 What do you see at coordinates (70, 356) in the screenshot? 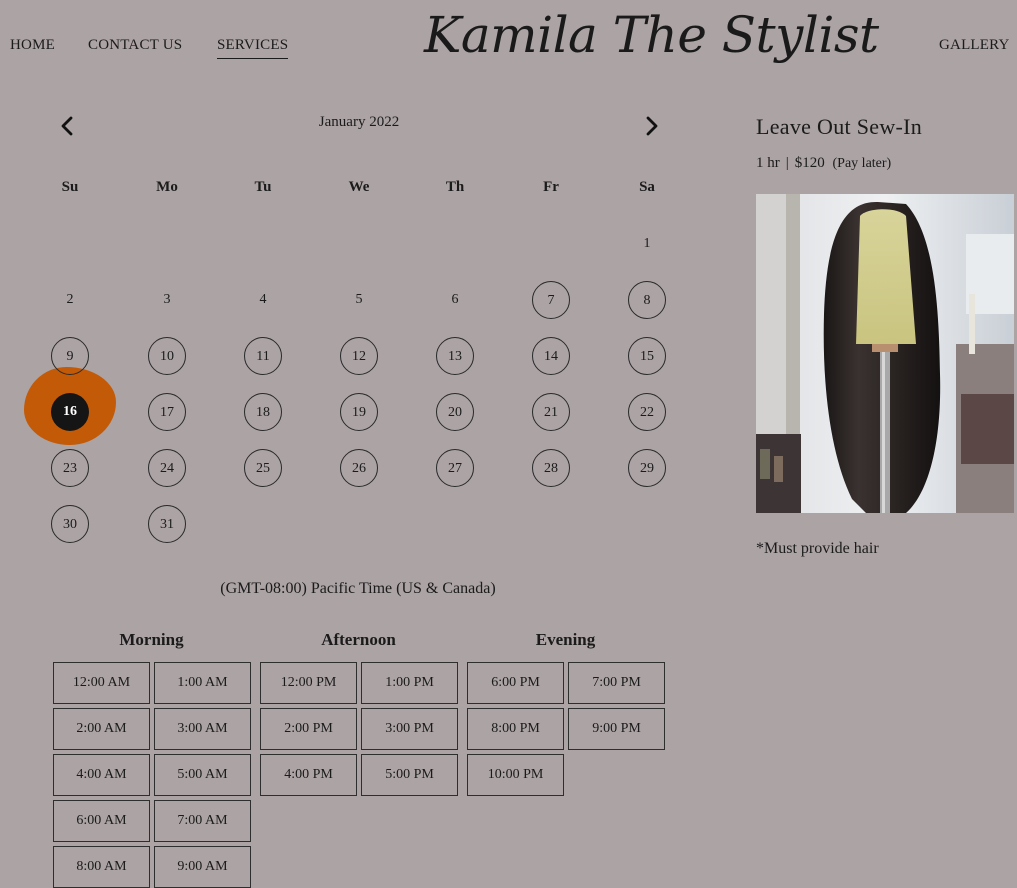
I see `calendar-day: 9` at bounding box center [70, 356].